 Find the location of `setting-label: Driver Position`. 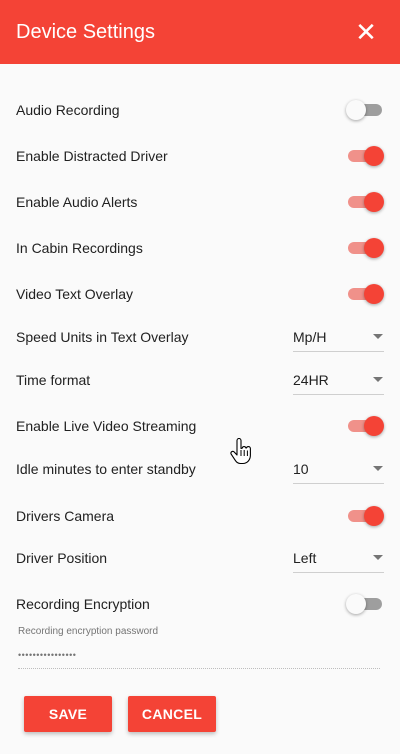

setting-label: Driver Position is located at coordinates (62, 558).